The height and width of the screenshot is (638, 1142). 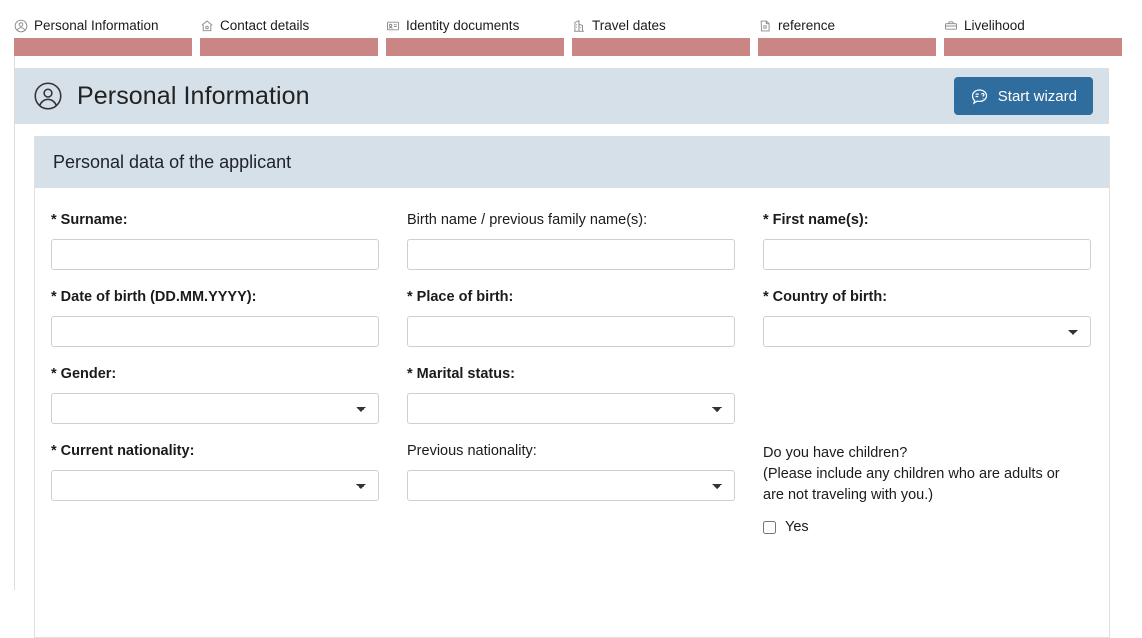 I want to click on step-travel-dates: Travel dates, so click(x=661, y=28).